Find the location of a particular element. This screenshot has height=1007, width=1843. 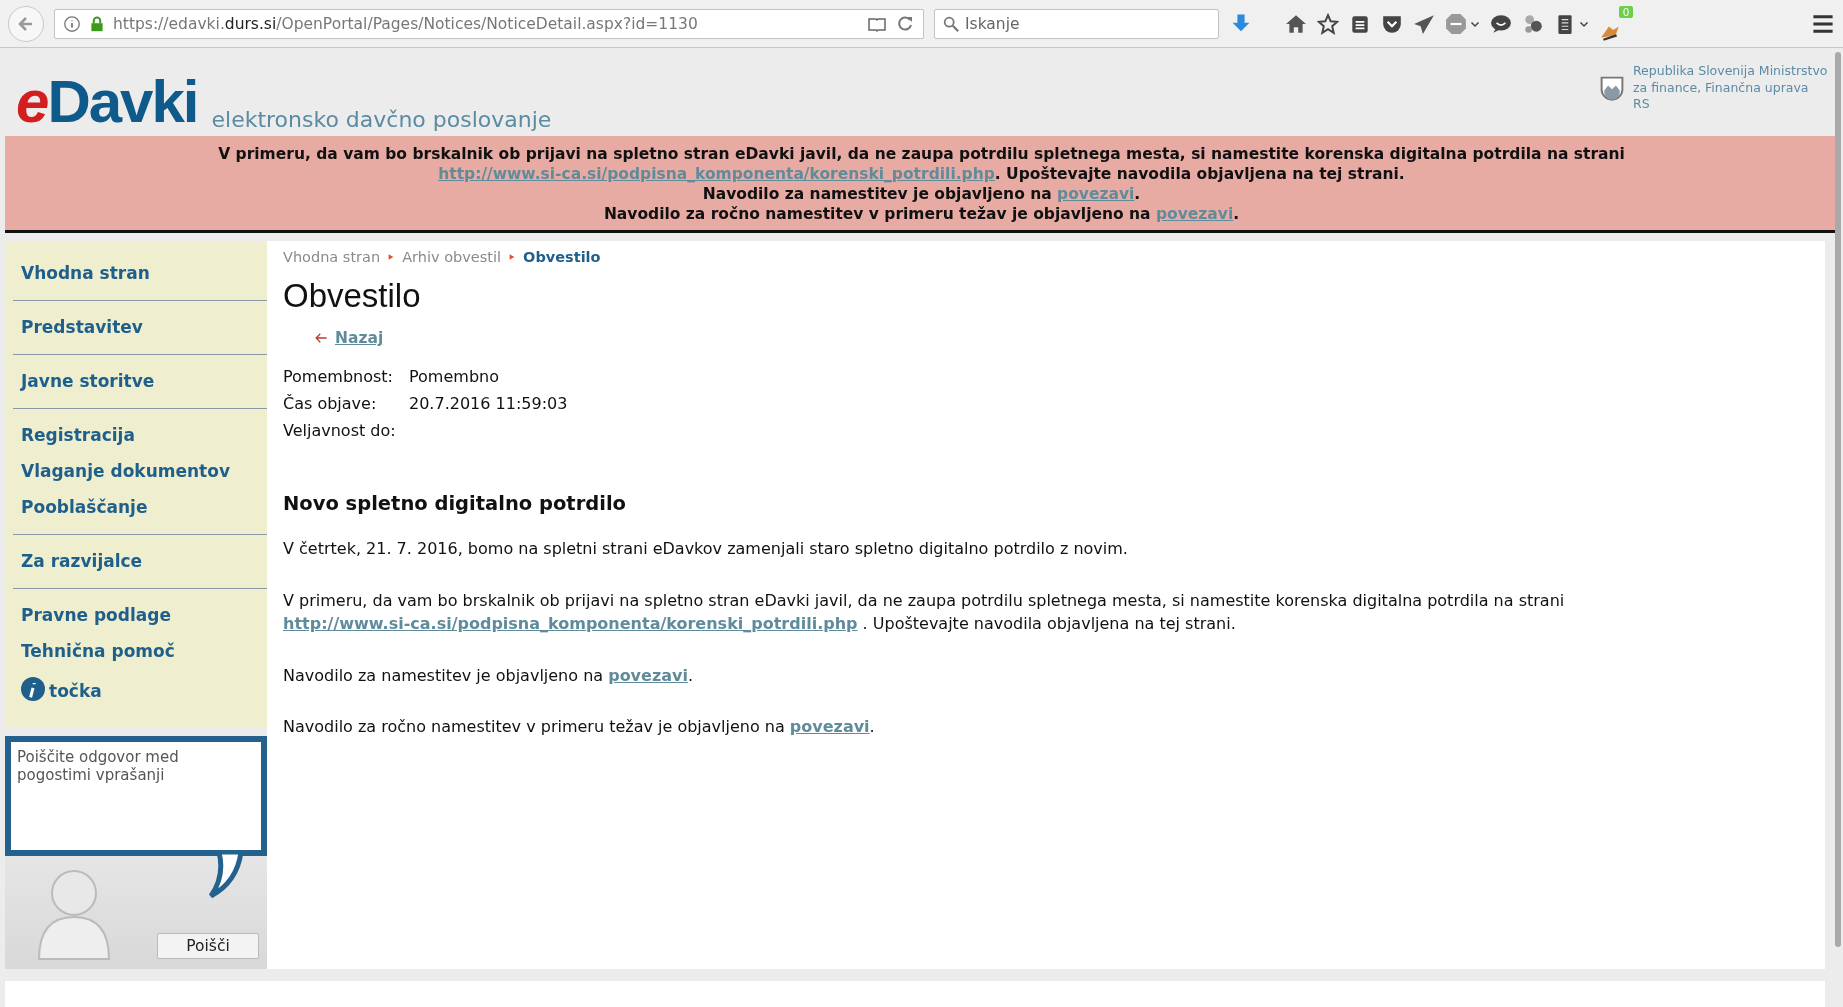

banner-text: Navodilo za namestitev je objavljeno na povezavi. is located at coordinates (921, 194).